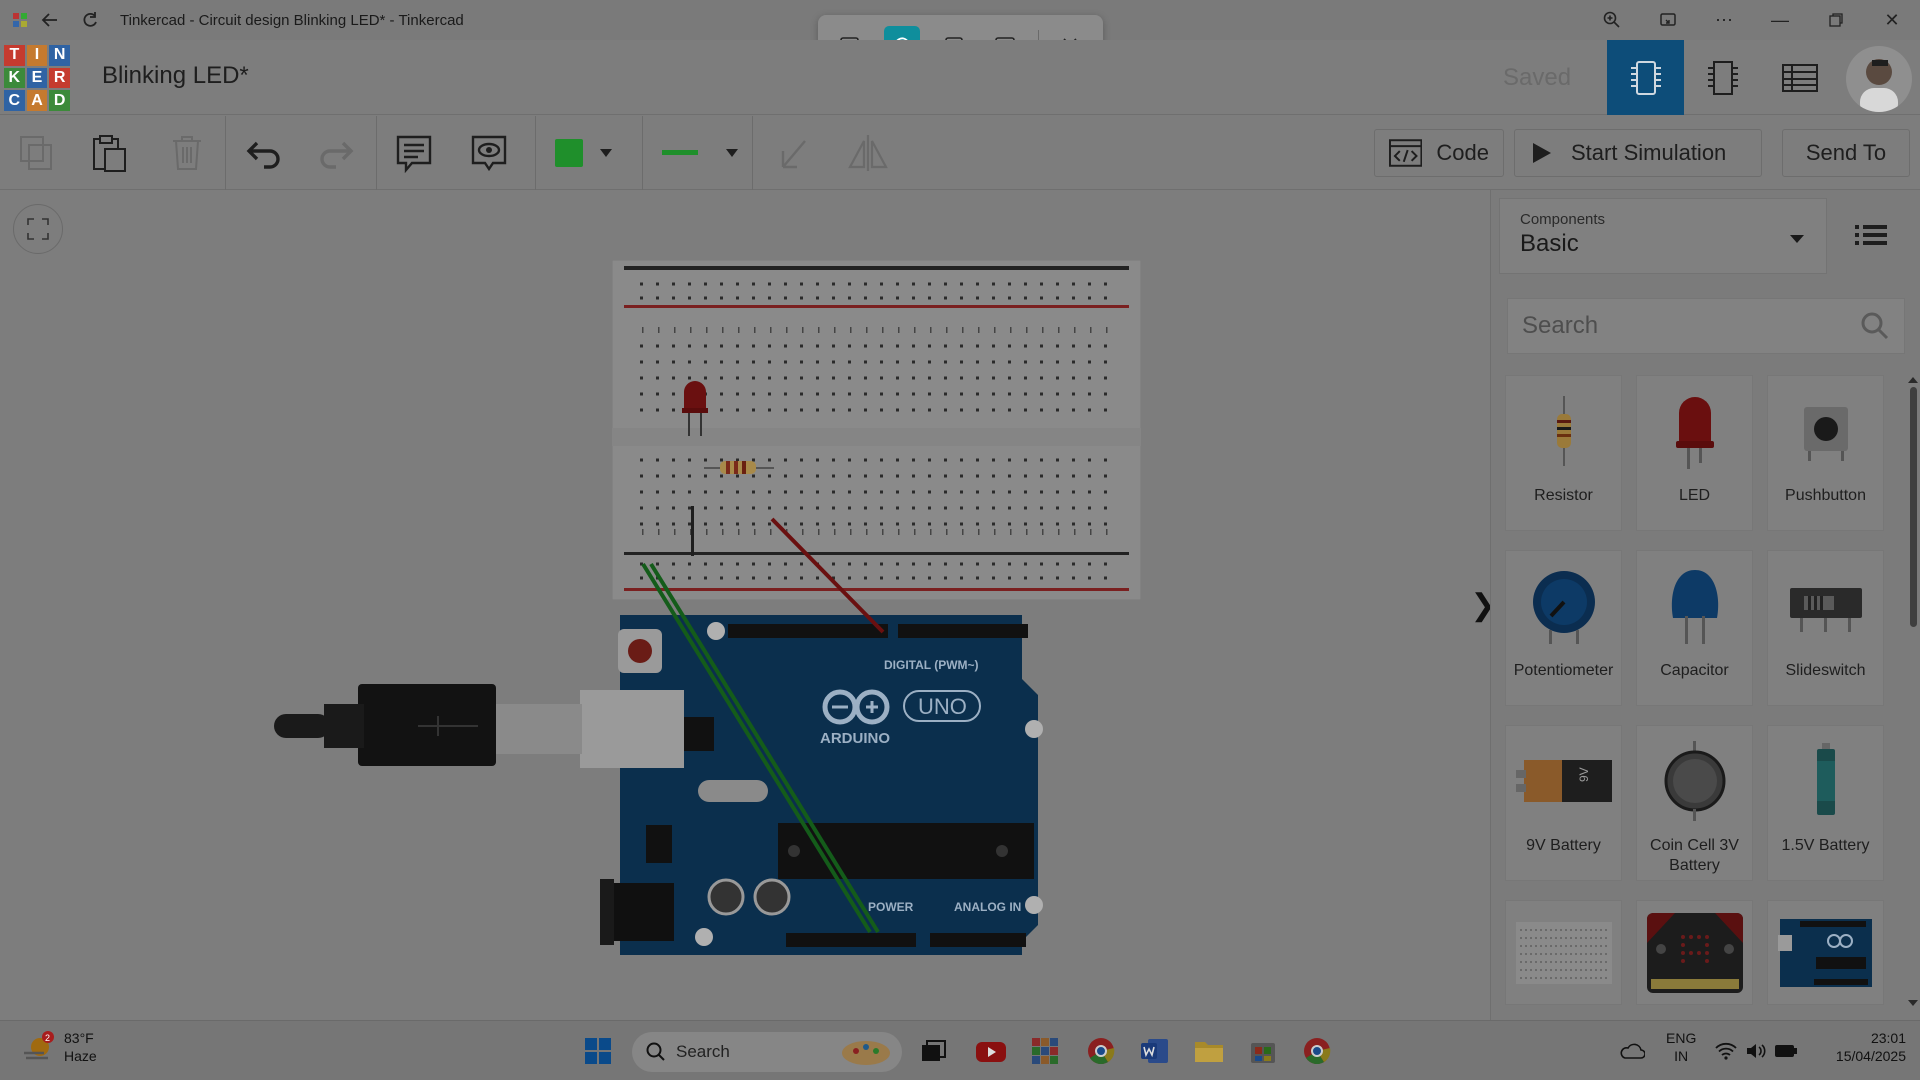 This screenshot has width=1920, height=1080. Describe the element at coordinates (1563, 219) in the screenshot. I see `components-dropdown-label: Components` at that location.